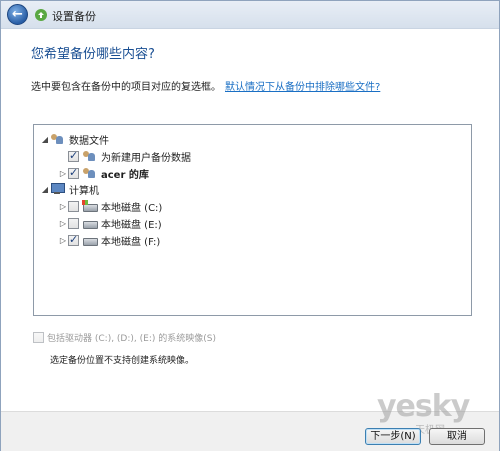  Describe the element at coordinates (90, 206) in the screenshot. I see `system-drive-icon` at that location.